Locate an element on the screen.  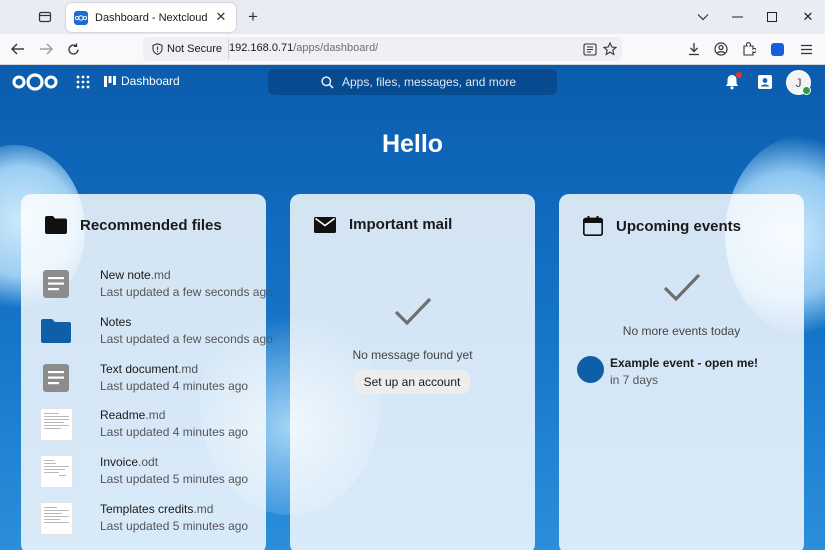
dashboard-icon is located at coordinates (110, 81).